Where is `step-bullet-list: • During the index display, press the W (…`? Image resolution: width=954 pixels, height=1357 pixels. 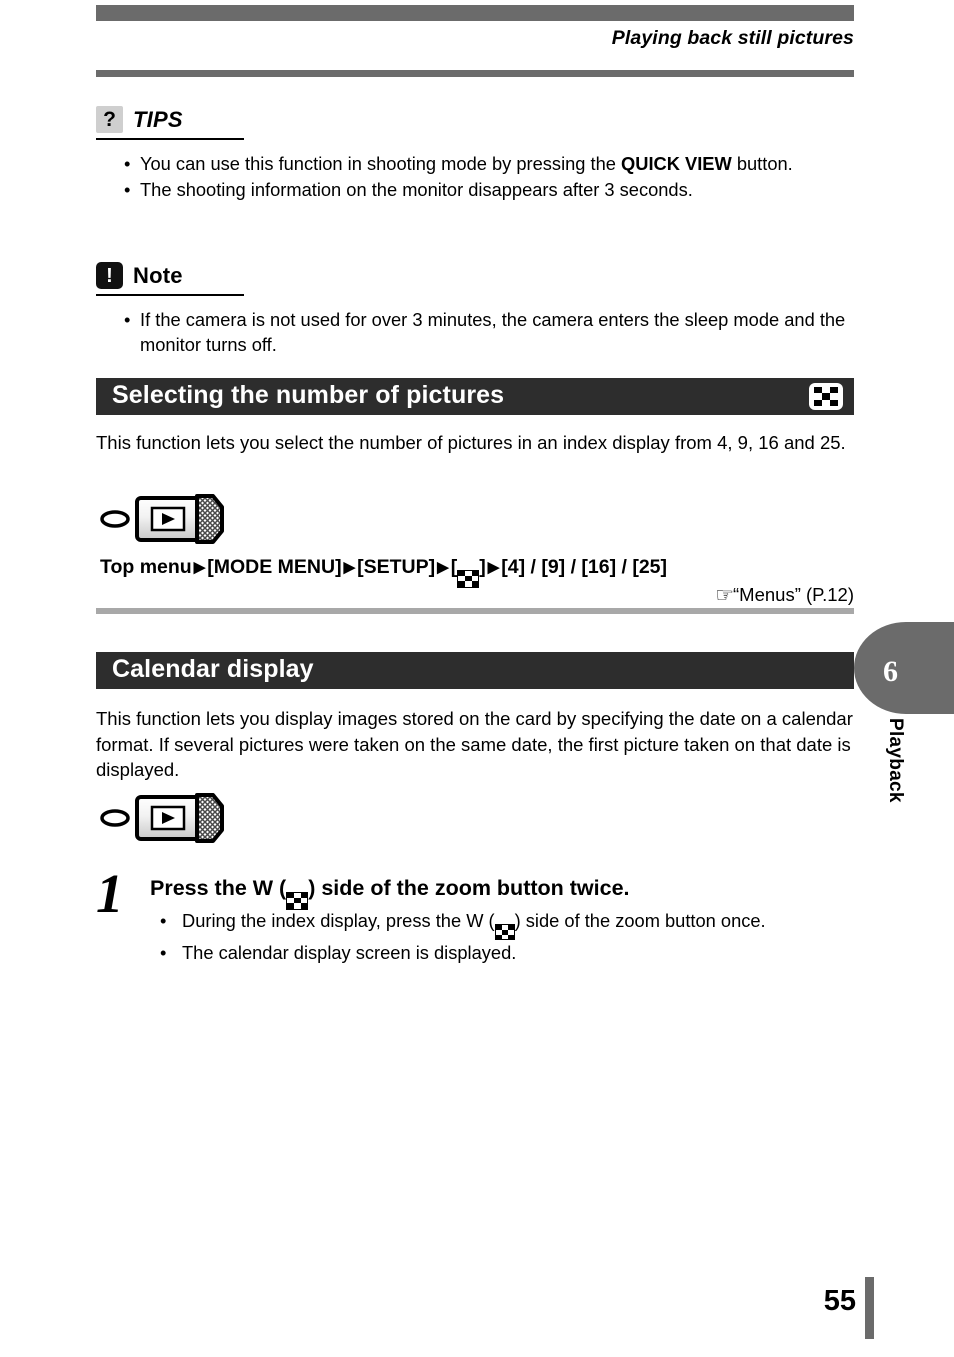 step-bullet-list: • During the index display, press the W (… is located at coordinates (520, 937).